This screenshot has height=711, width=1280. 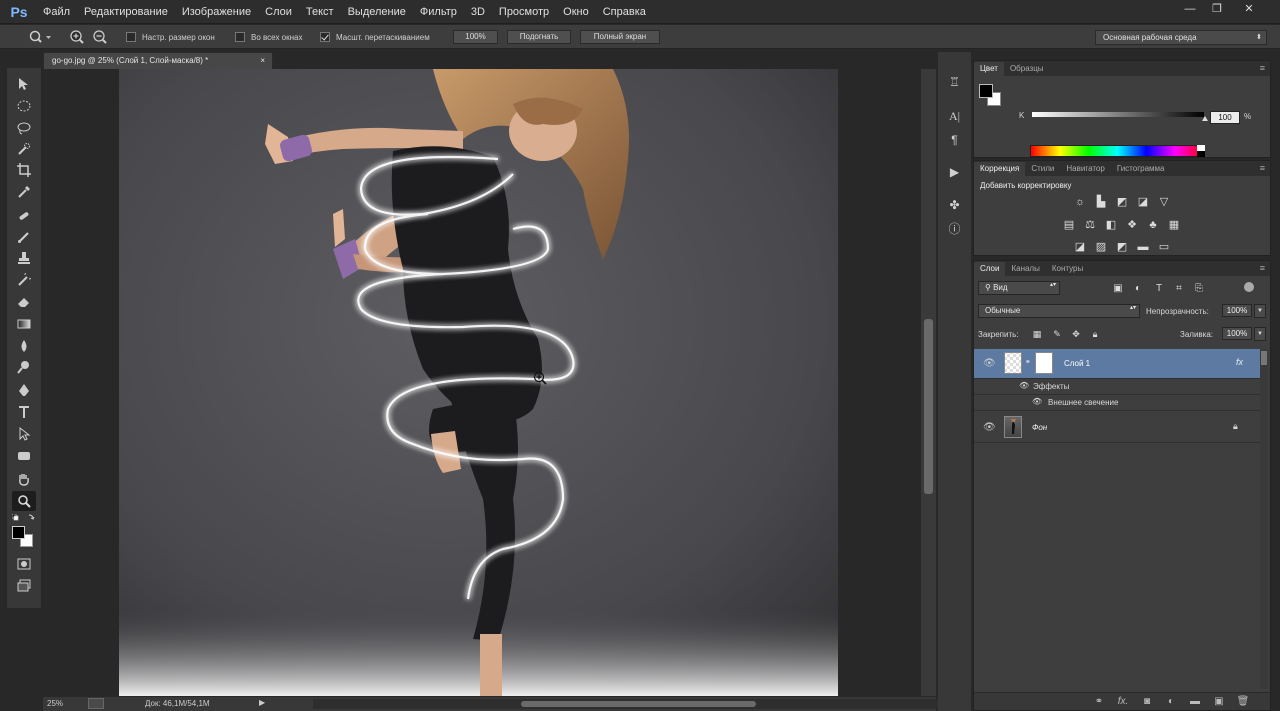 I want to click on filter-adjustment-icon: ◐, so click(x=1138, y=288).